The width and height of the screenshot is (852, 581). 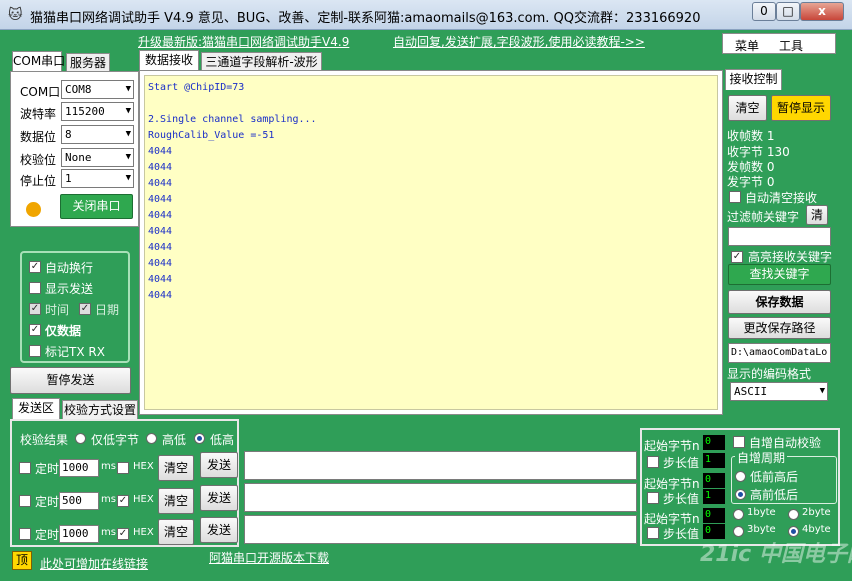 I want to click on send-button-1: 发送, so click(x=219, y=465).